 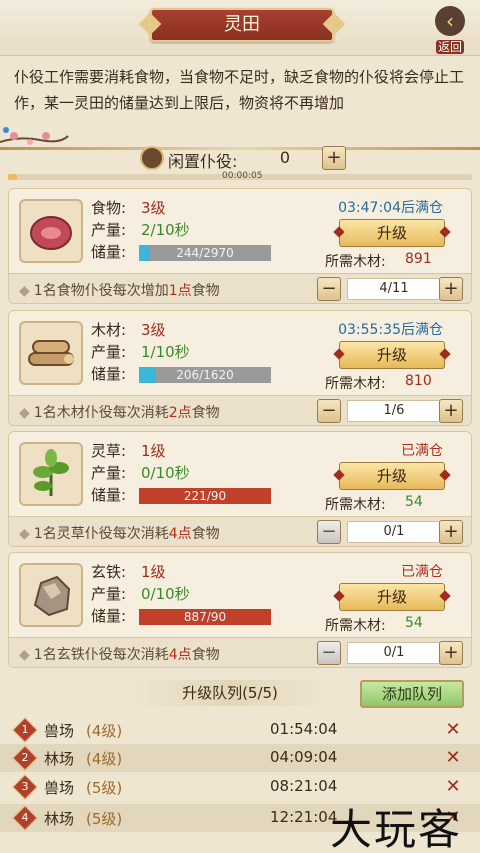 I want to click on storage-value: 206/1620, so click(x=205, y=375).